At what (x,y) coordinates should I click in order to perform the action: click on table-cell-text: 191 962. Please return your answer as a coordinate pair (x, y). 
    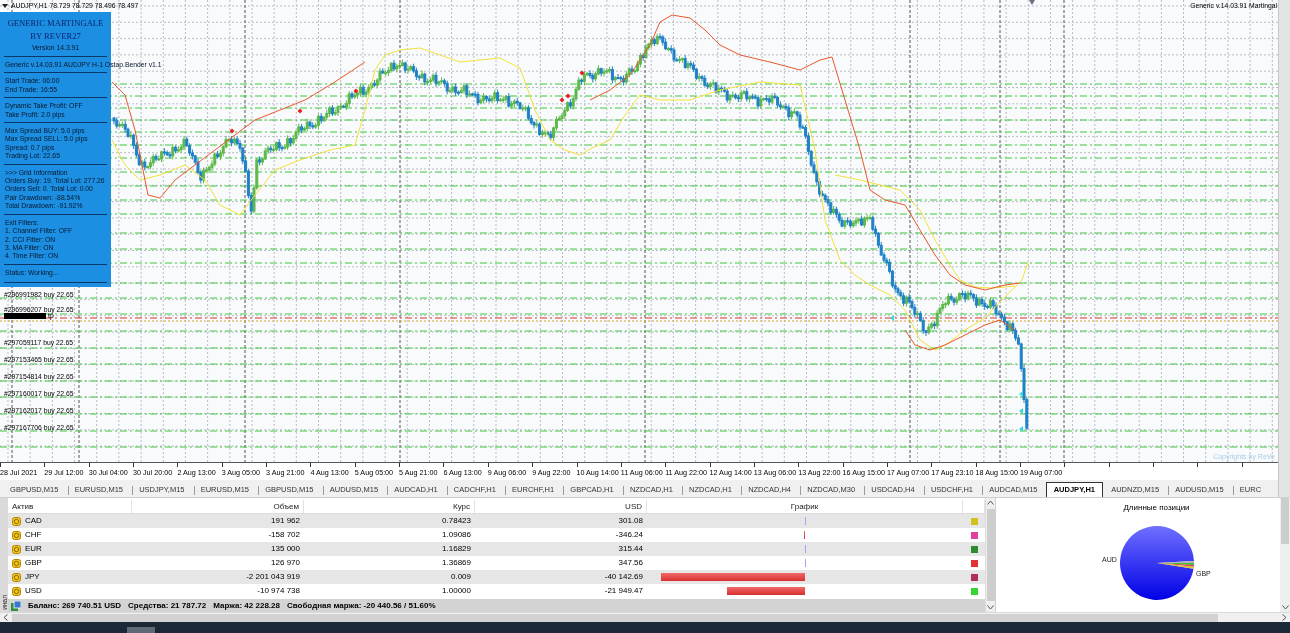
    Looking at the image, I should click on (285, 521).